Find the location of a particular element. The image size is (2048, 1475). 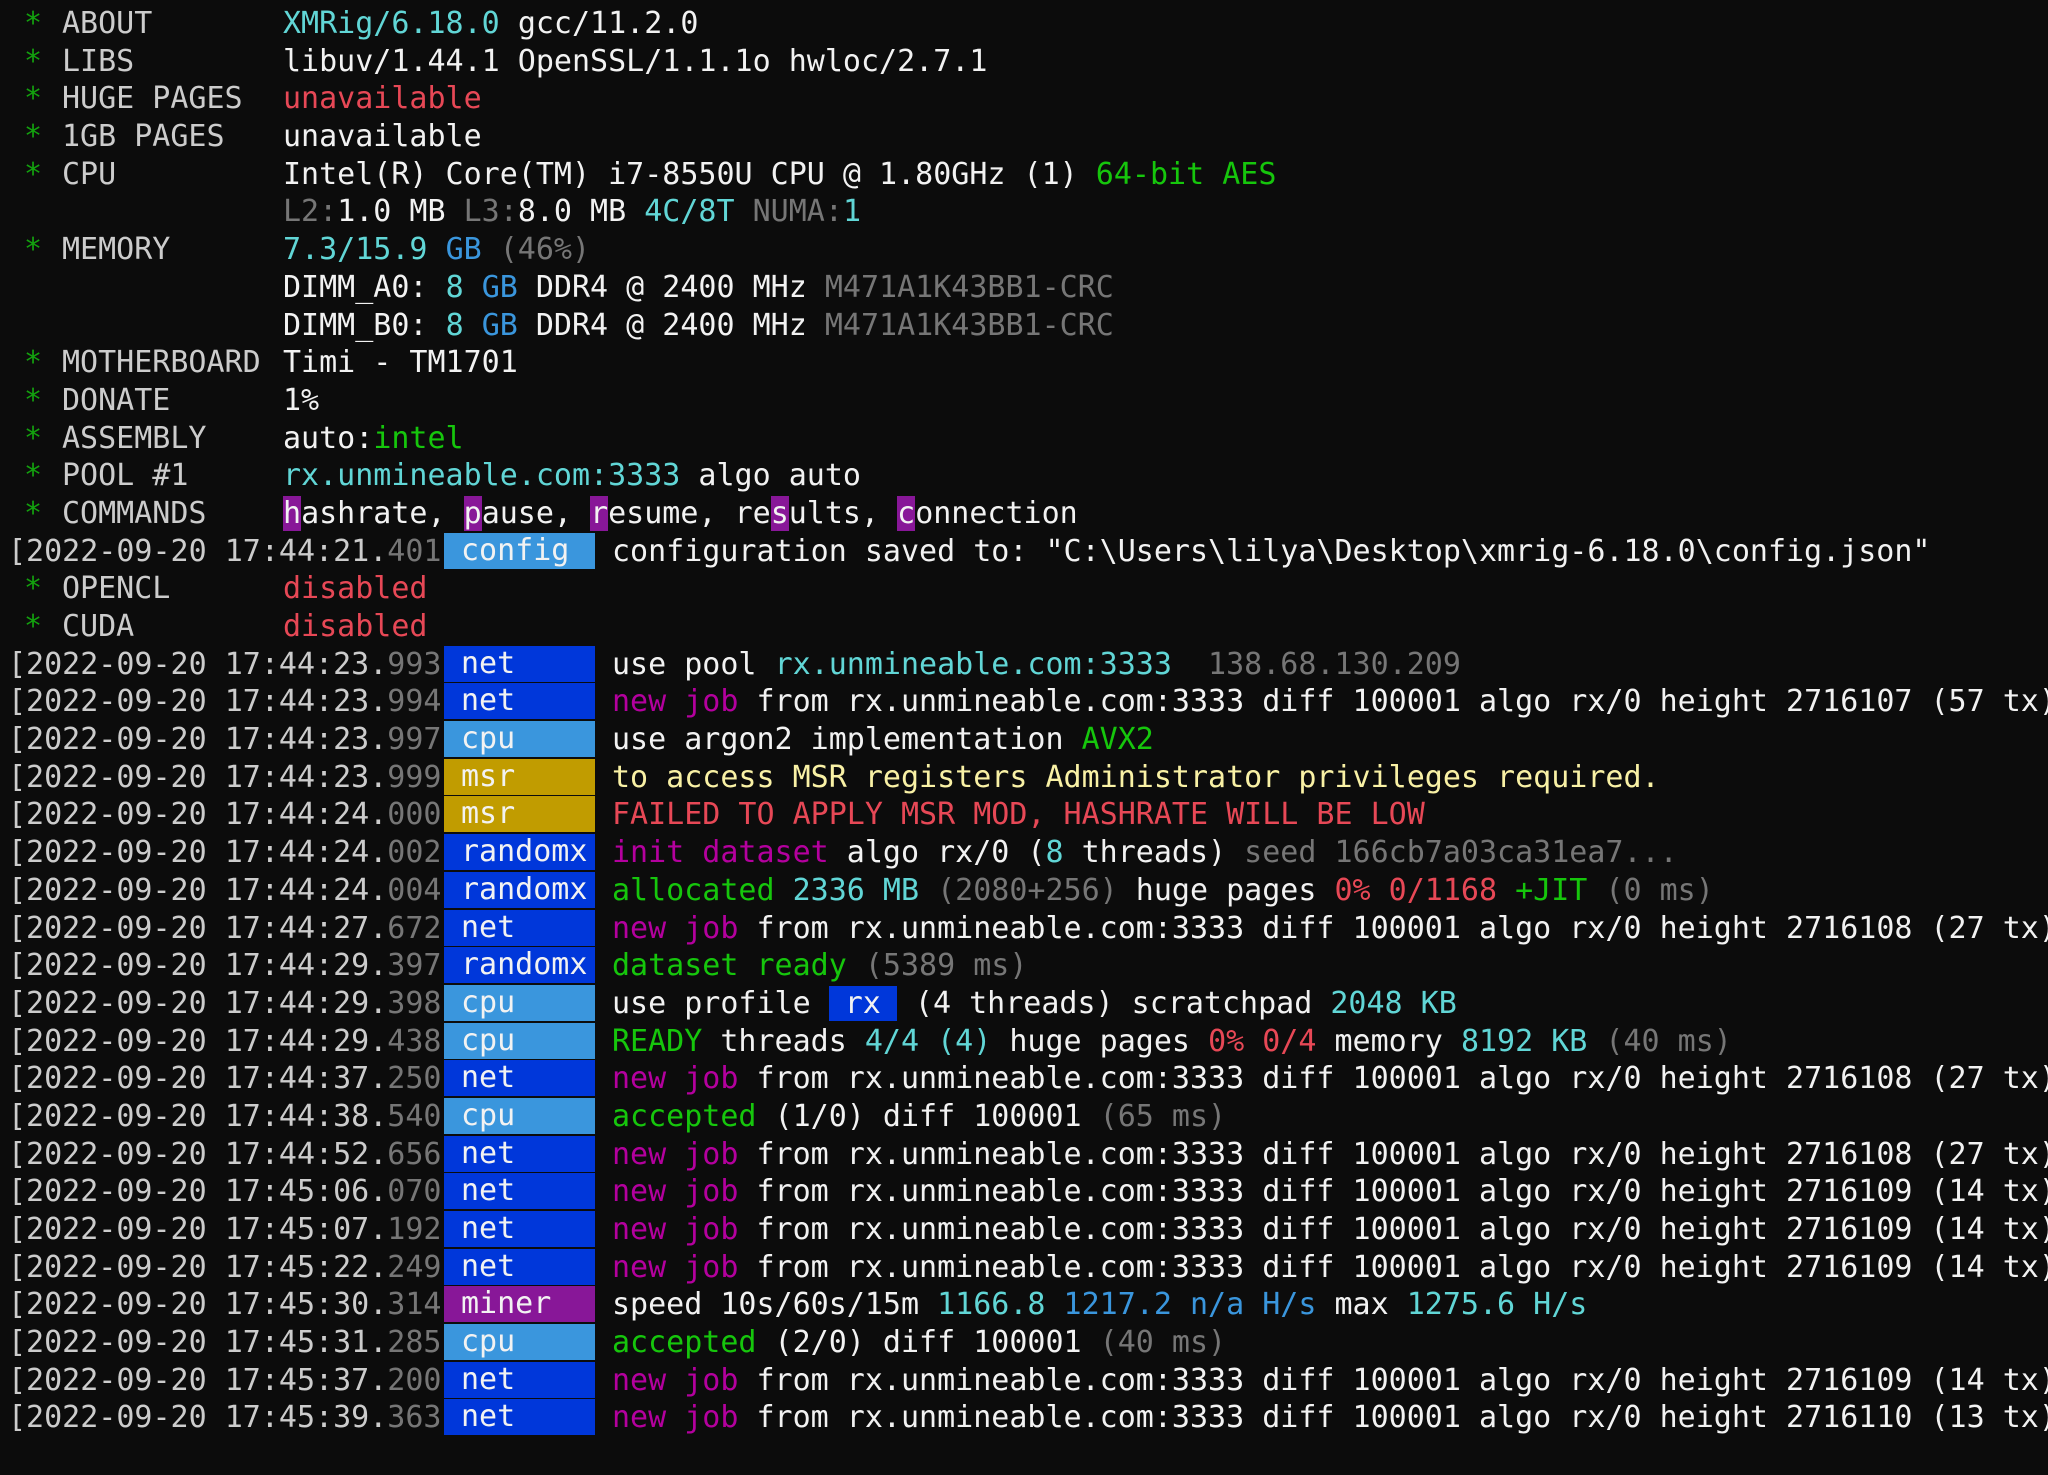

log-timestamp: [2022-09-20 17:44:23.994] is located at coordinates (234, 702).